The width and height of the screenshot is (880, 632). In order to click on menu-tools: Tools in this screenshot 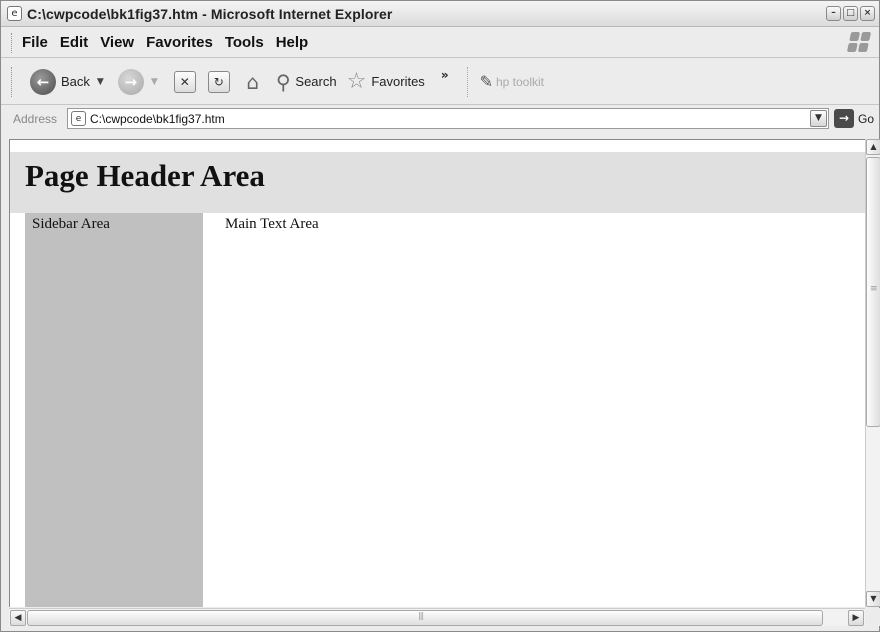, I will do `click(244, 42)`.